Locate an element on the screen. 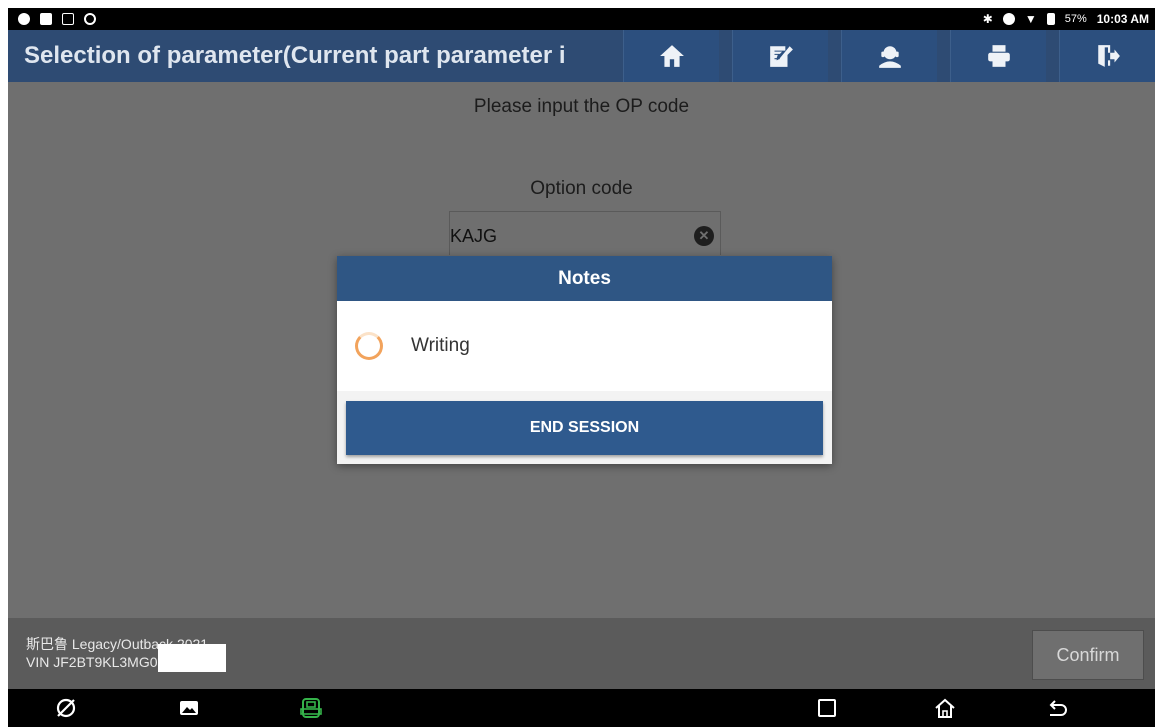 The width and height of the screenshot is (1155, 727). recent-apps-icon is located at coordinates (827, 708).